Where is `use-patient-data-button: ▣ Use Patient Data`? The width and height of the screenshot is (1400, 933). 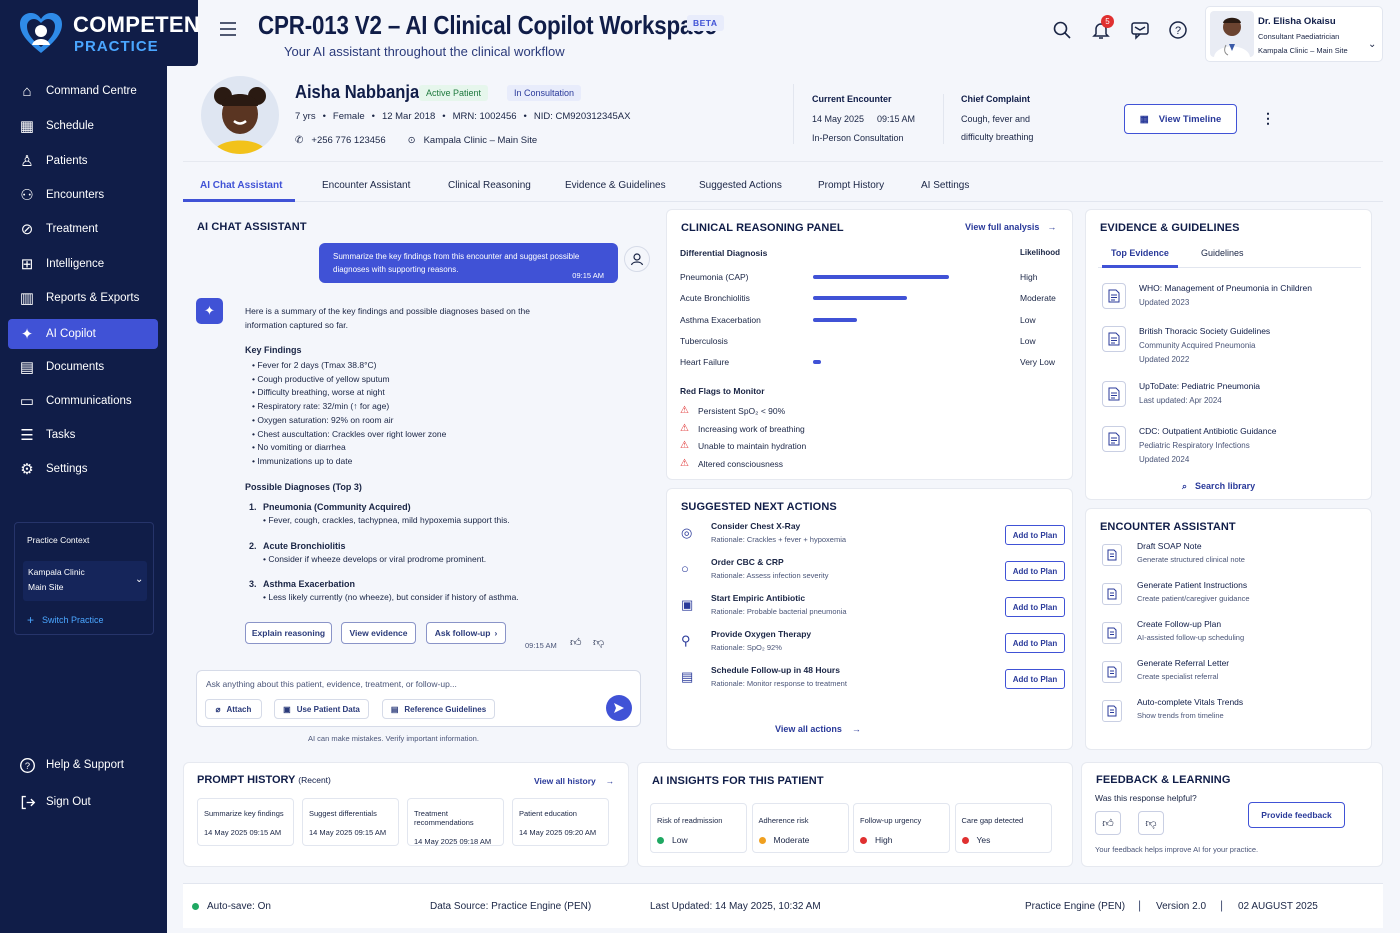
use-patient-data-button: ▣ Use Patient Data is located at coordinates (321, 709).